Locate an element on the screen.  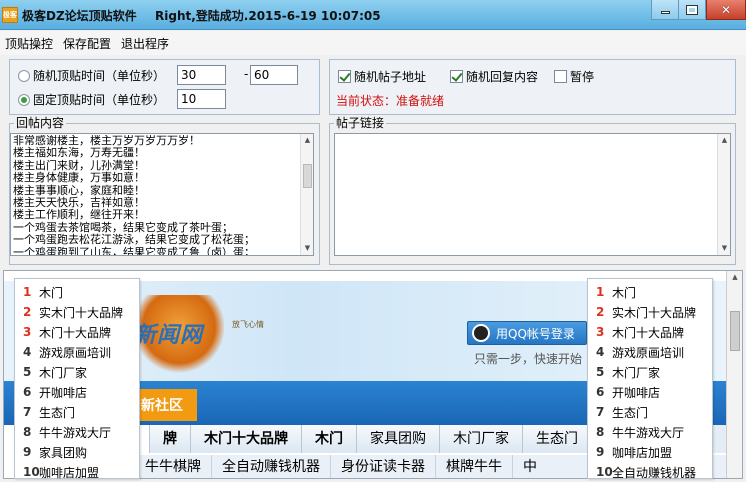
keyword-link: 木门 is located at coordinates (328, 439).